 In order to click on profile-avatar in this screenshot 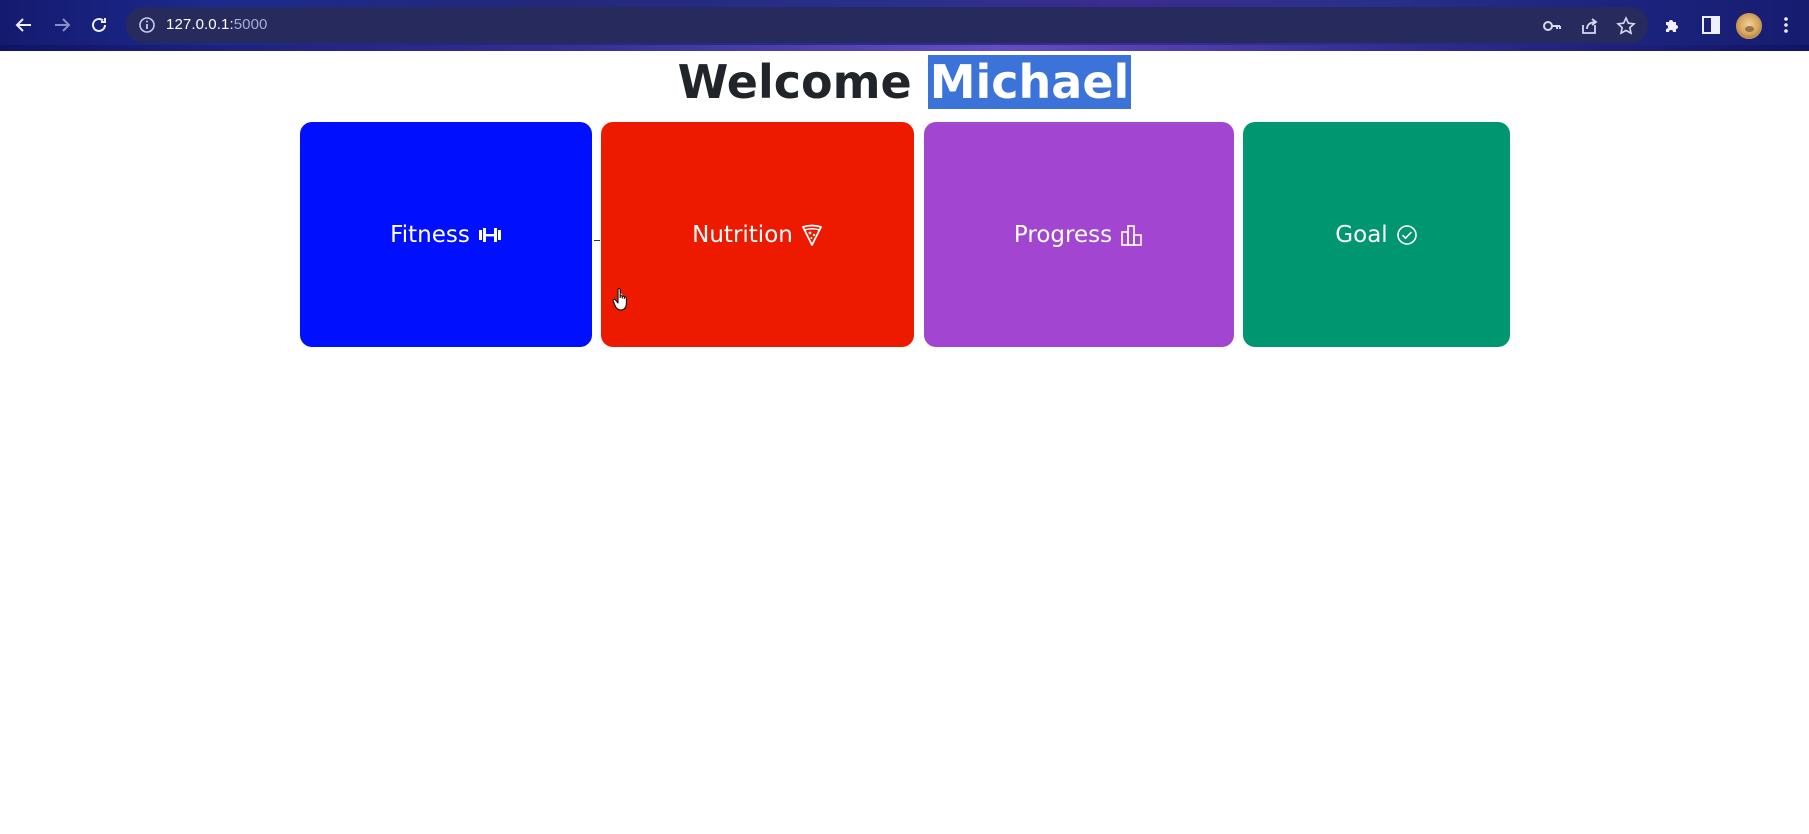, I will do `click(1749, 26)`.